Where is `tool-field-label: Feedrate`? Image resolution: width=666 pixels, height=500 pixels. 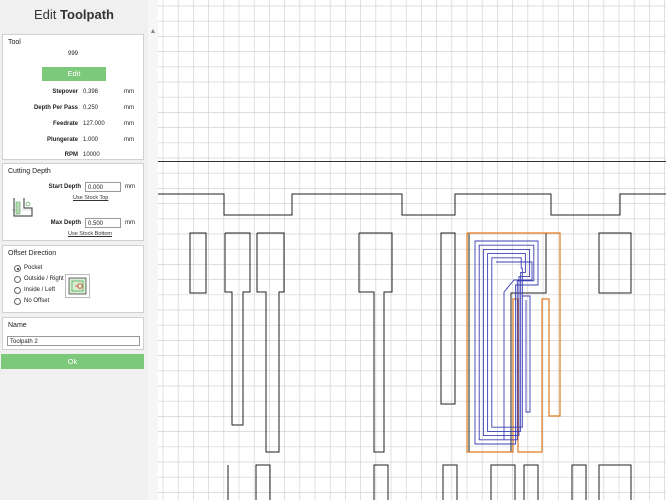 tool-field-label: Feedrate is located at coordinates (65, 124).